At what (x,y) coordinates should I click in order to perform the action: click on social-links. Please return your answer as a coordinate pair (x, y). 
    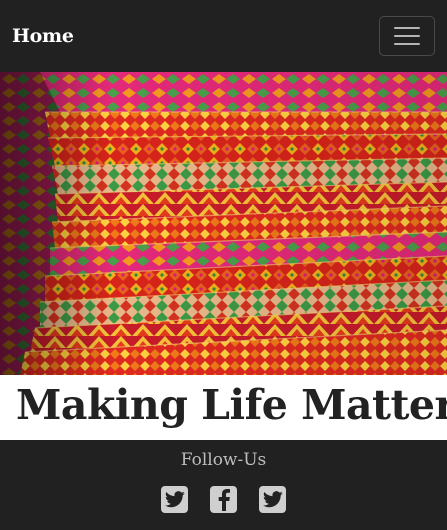
    Looking at the image, I should click on (223, 499).